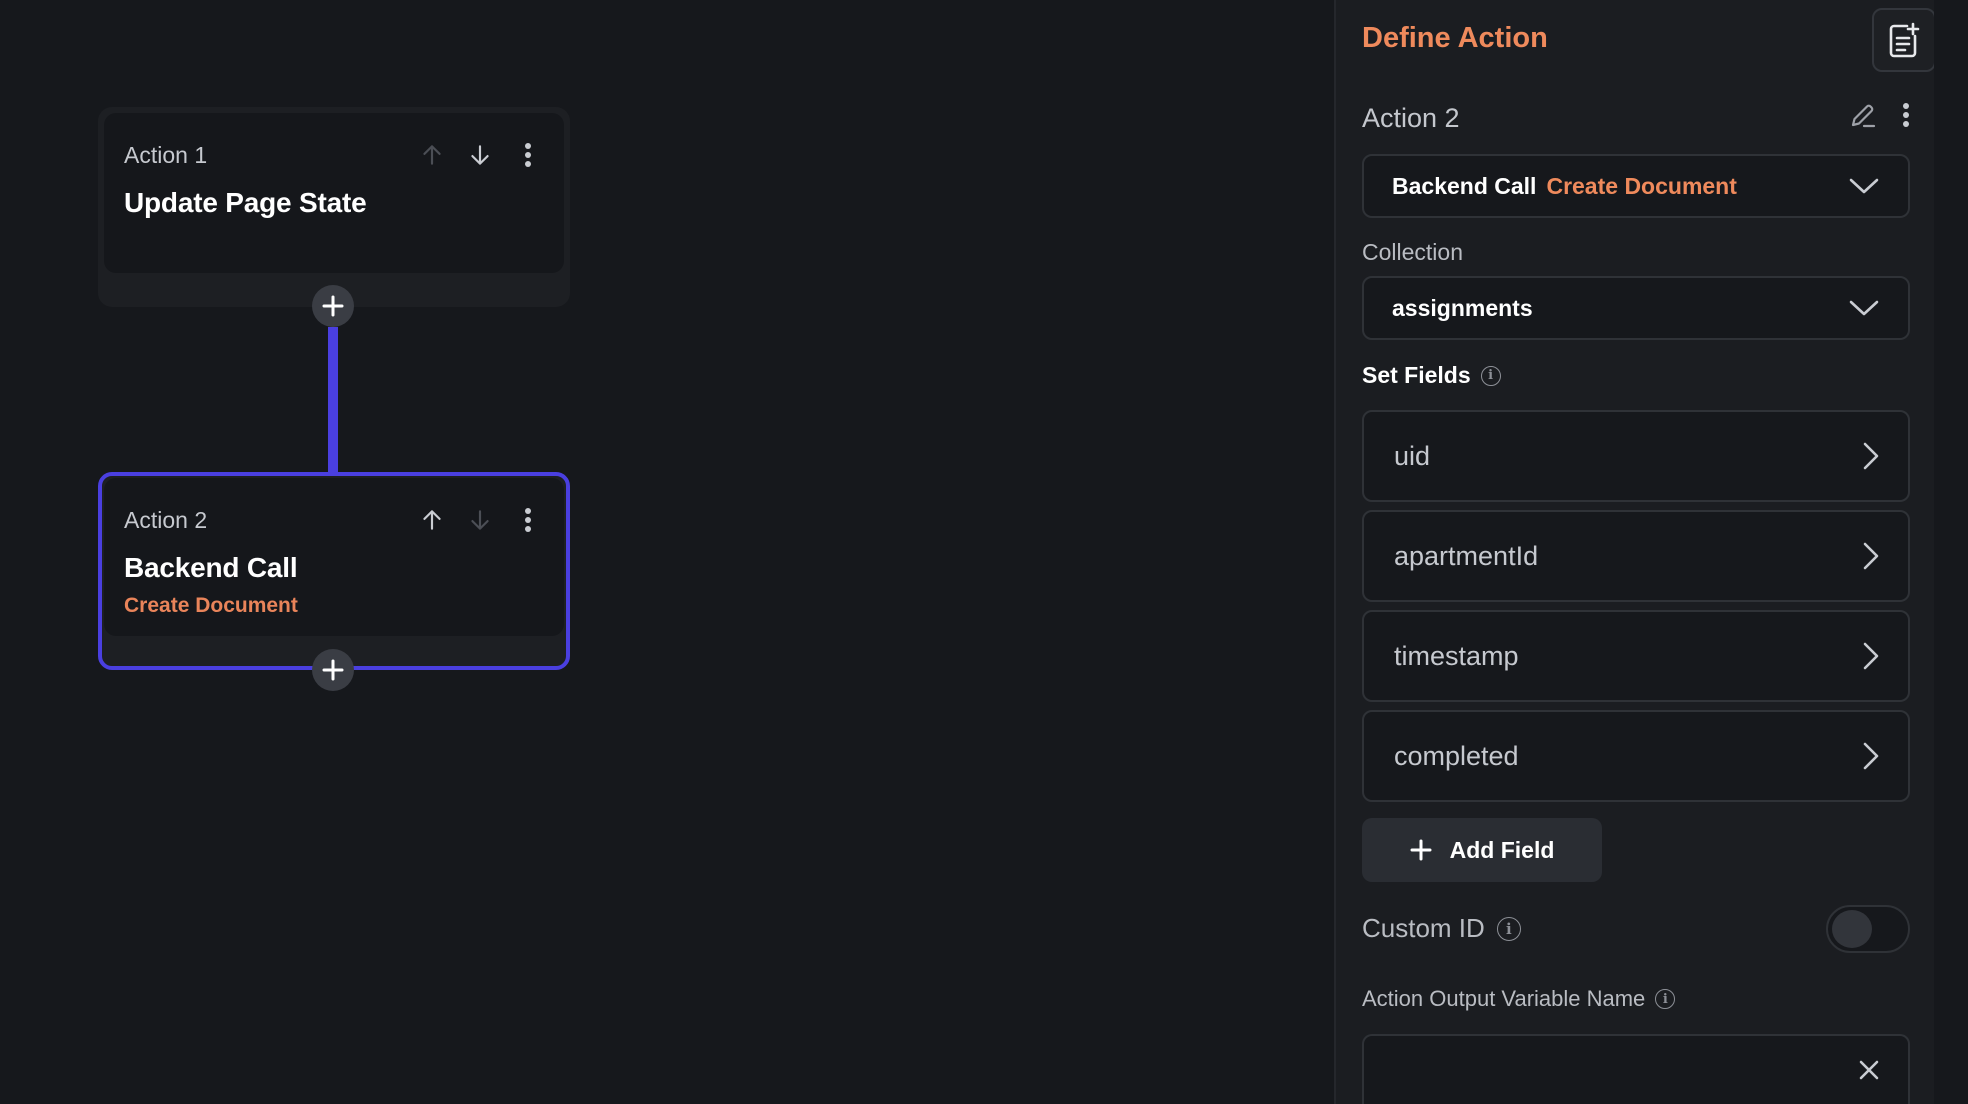  I want to click on set-field-row: timestamp, so click(1636, 656).